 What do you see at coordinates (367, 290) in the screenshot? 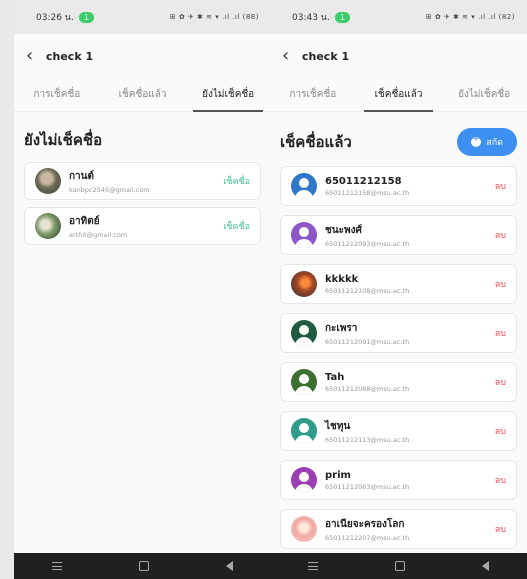
I see `student-email: 65011212108@msu.ac.th` at bounding box center [367, 290].